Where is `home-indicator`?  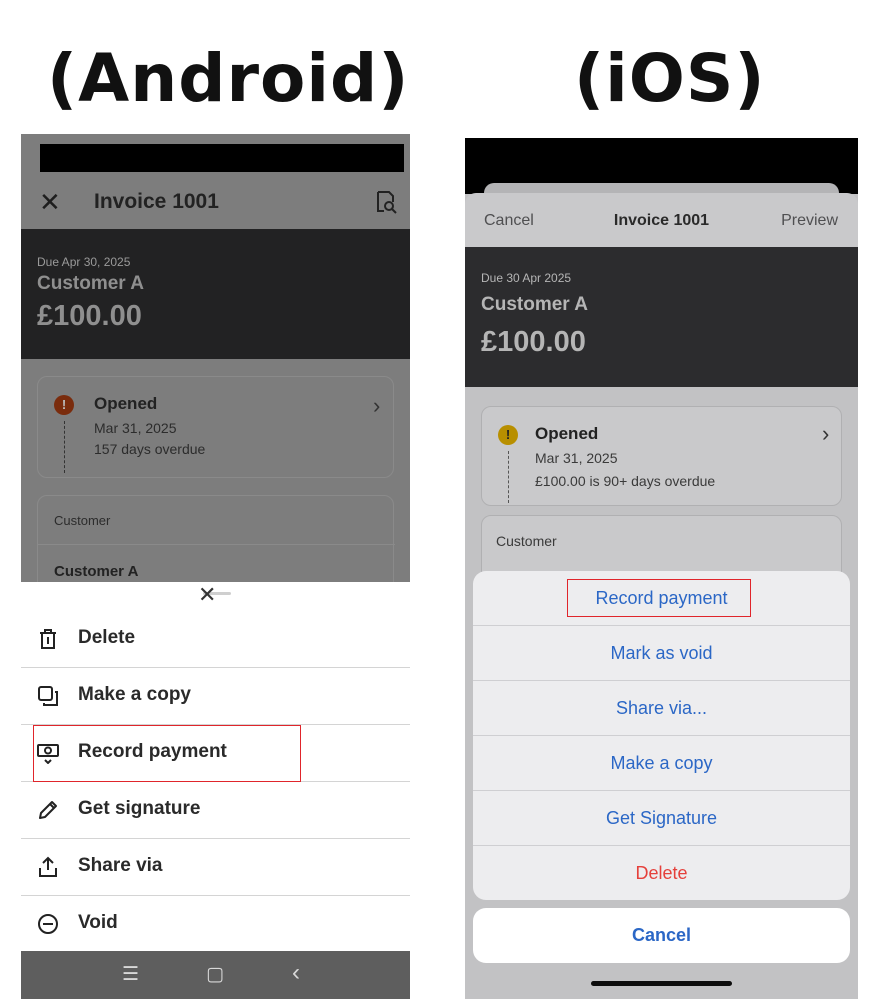
home-indicator is located at coordinates (661, 983).